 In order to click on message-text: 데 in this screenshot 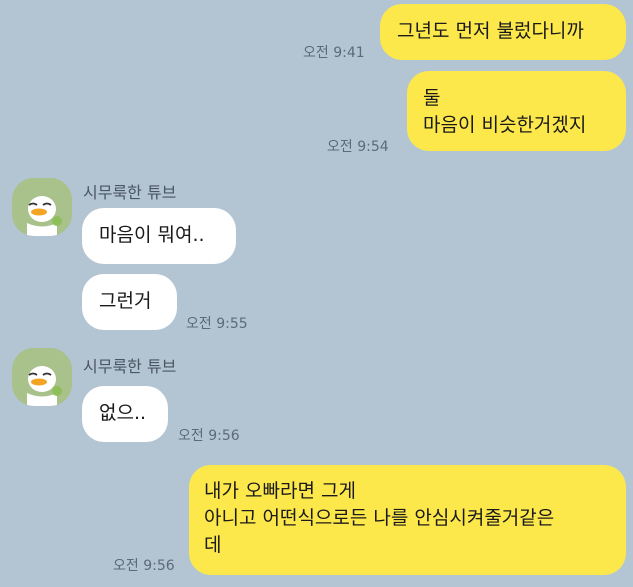, I will do `click(213, 545)`.